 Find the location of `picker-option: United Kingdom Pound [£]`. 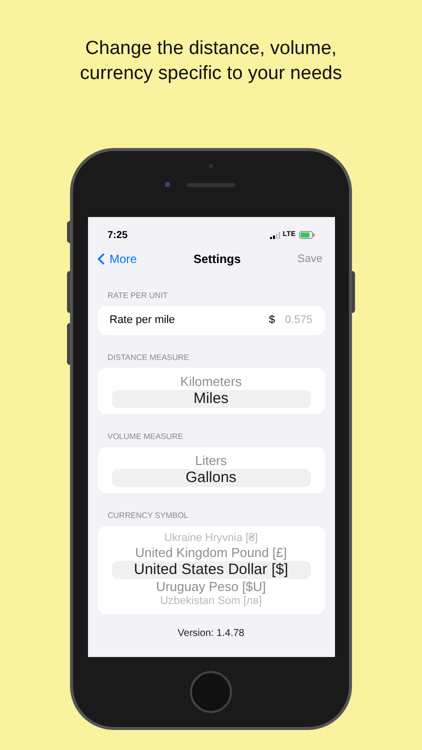

picker-option: United Kingdom Pound [£] is located at coordinates (211, 553).